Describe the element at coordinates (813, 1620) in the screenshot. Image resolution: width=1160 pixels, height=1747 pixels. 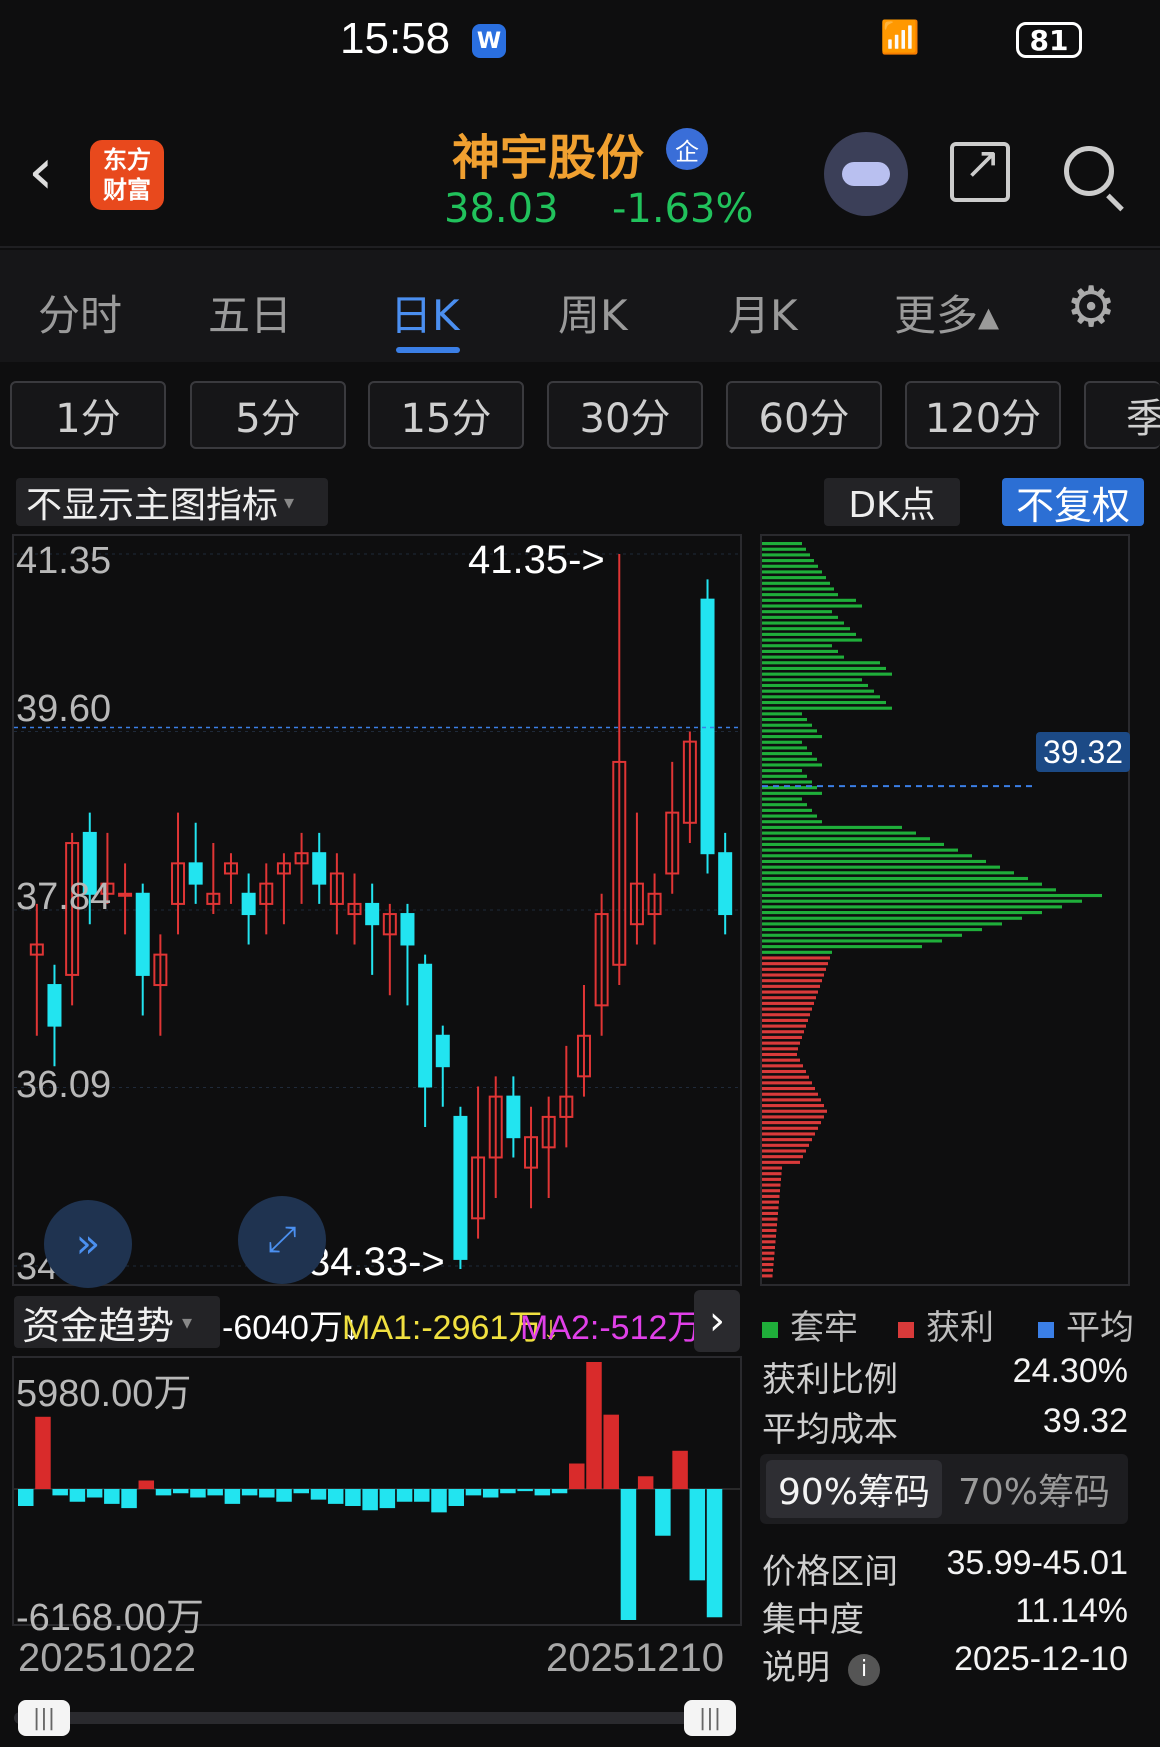
I see `concentration-label: 集中度` at that location.